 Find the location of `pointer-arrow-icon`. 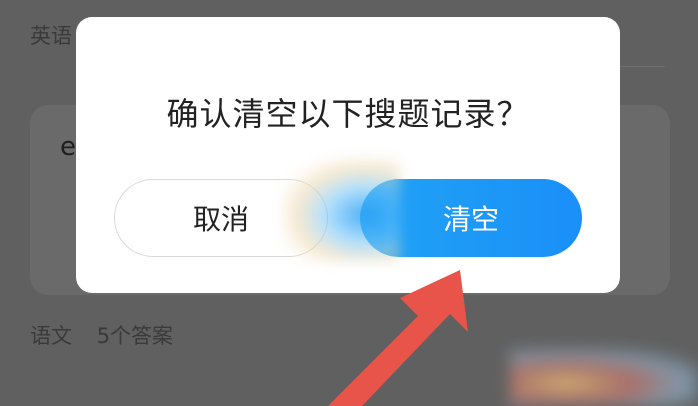

pointer-arrow-icon is located at coordinates (398, 338).